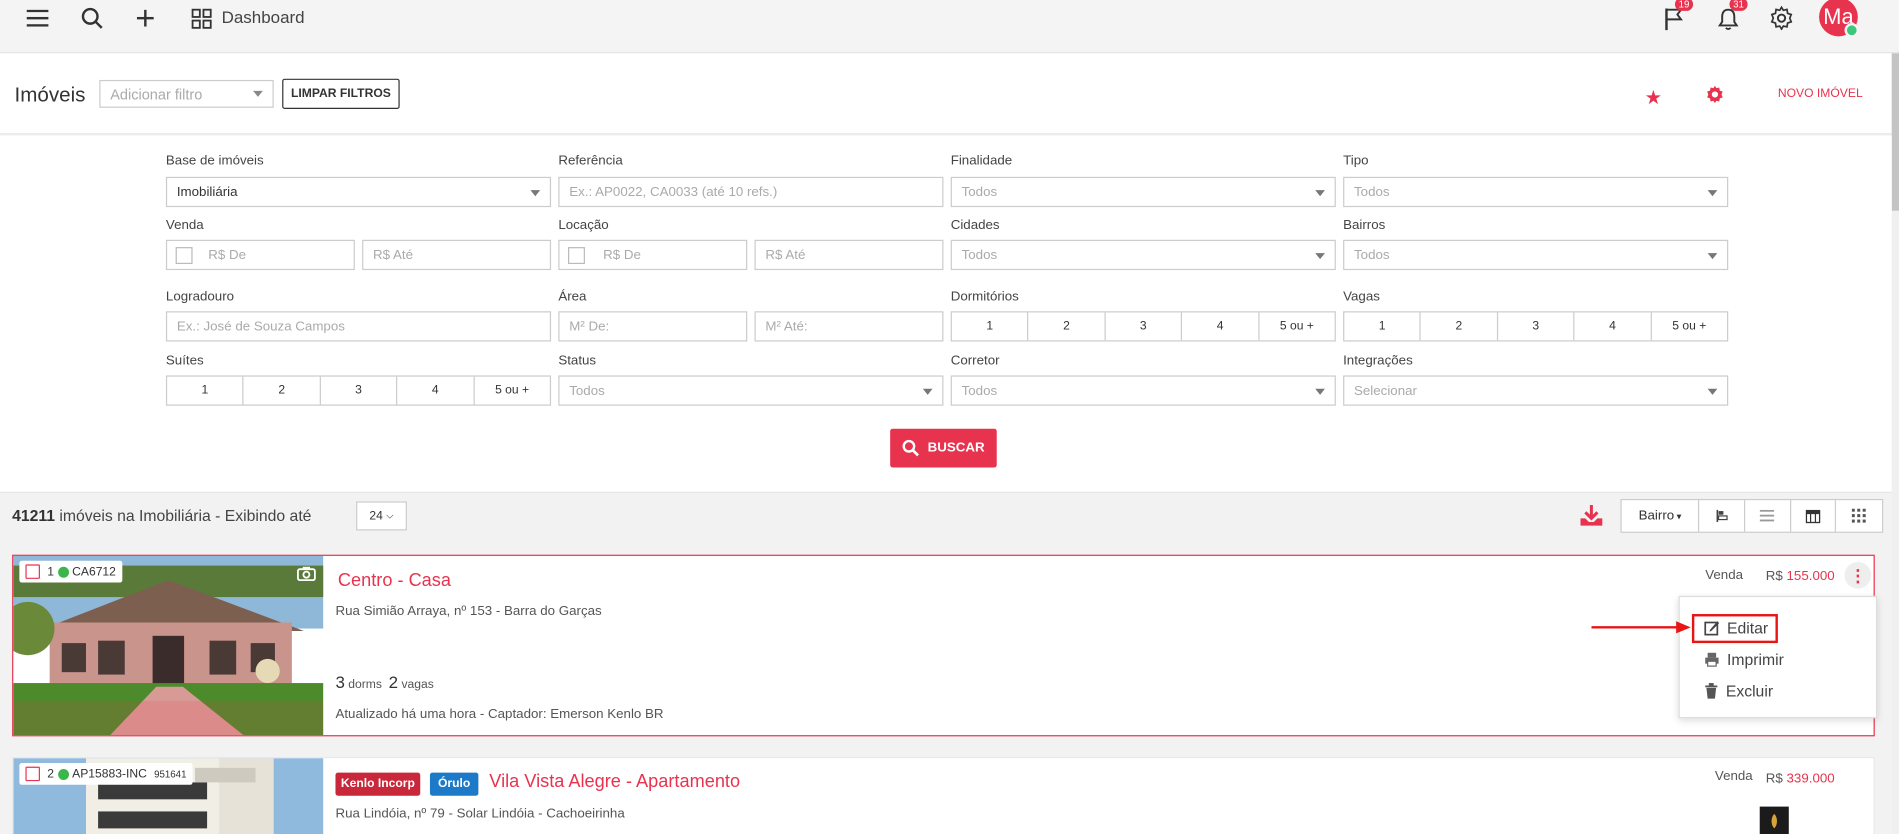 This screenshot has height=834, width=1899. I want to click on delete-menu-item: Excluir, so click(1738, 691).